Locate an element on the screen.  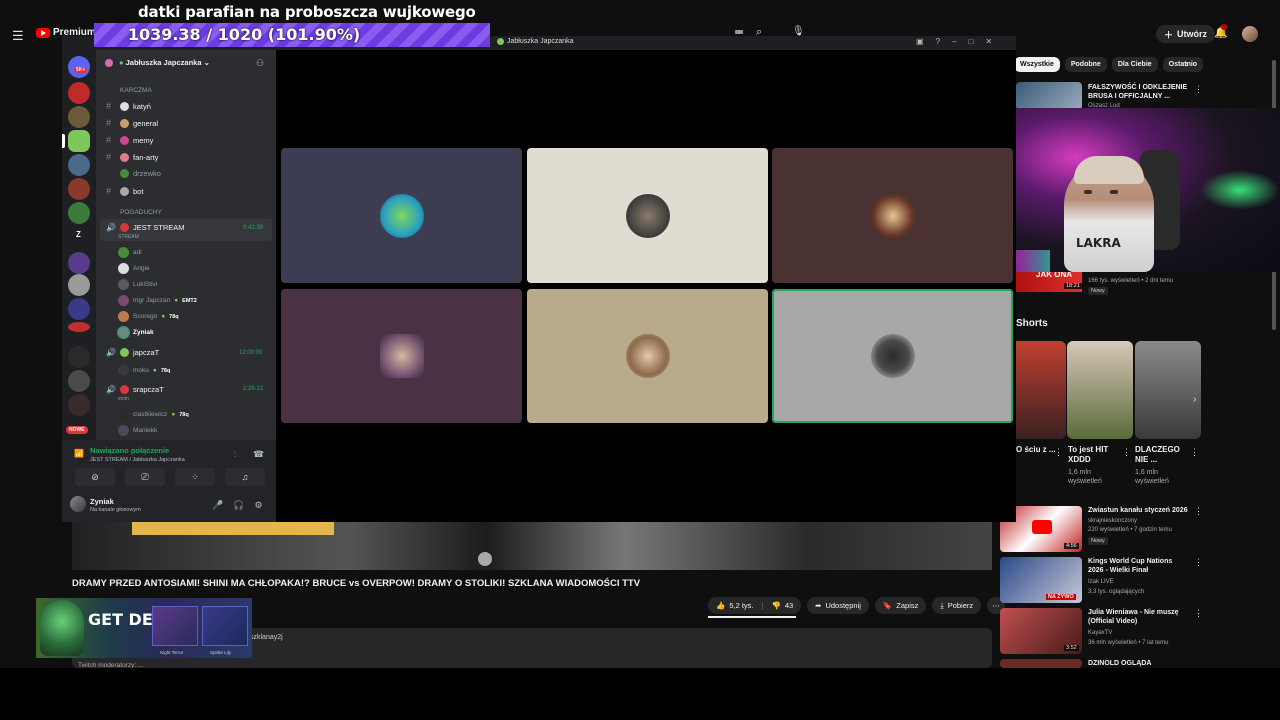
create-button: ＋ Utwórz is located at coordinates (1186, 34).